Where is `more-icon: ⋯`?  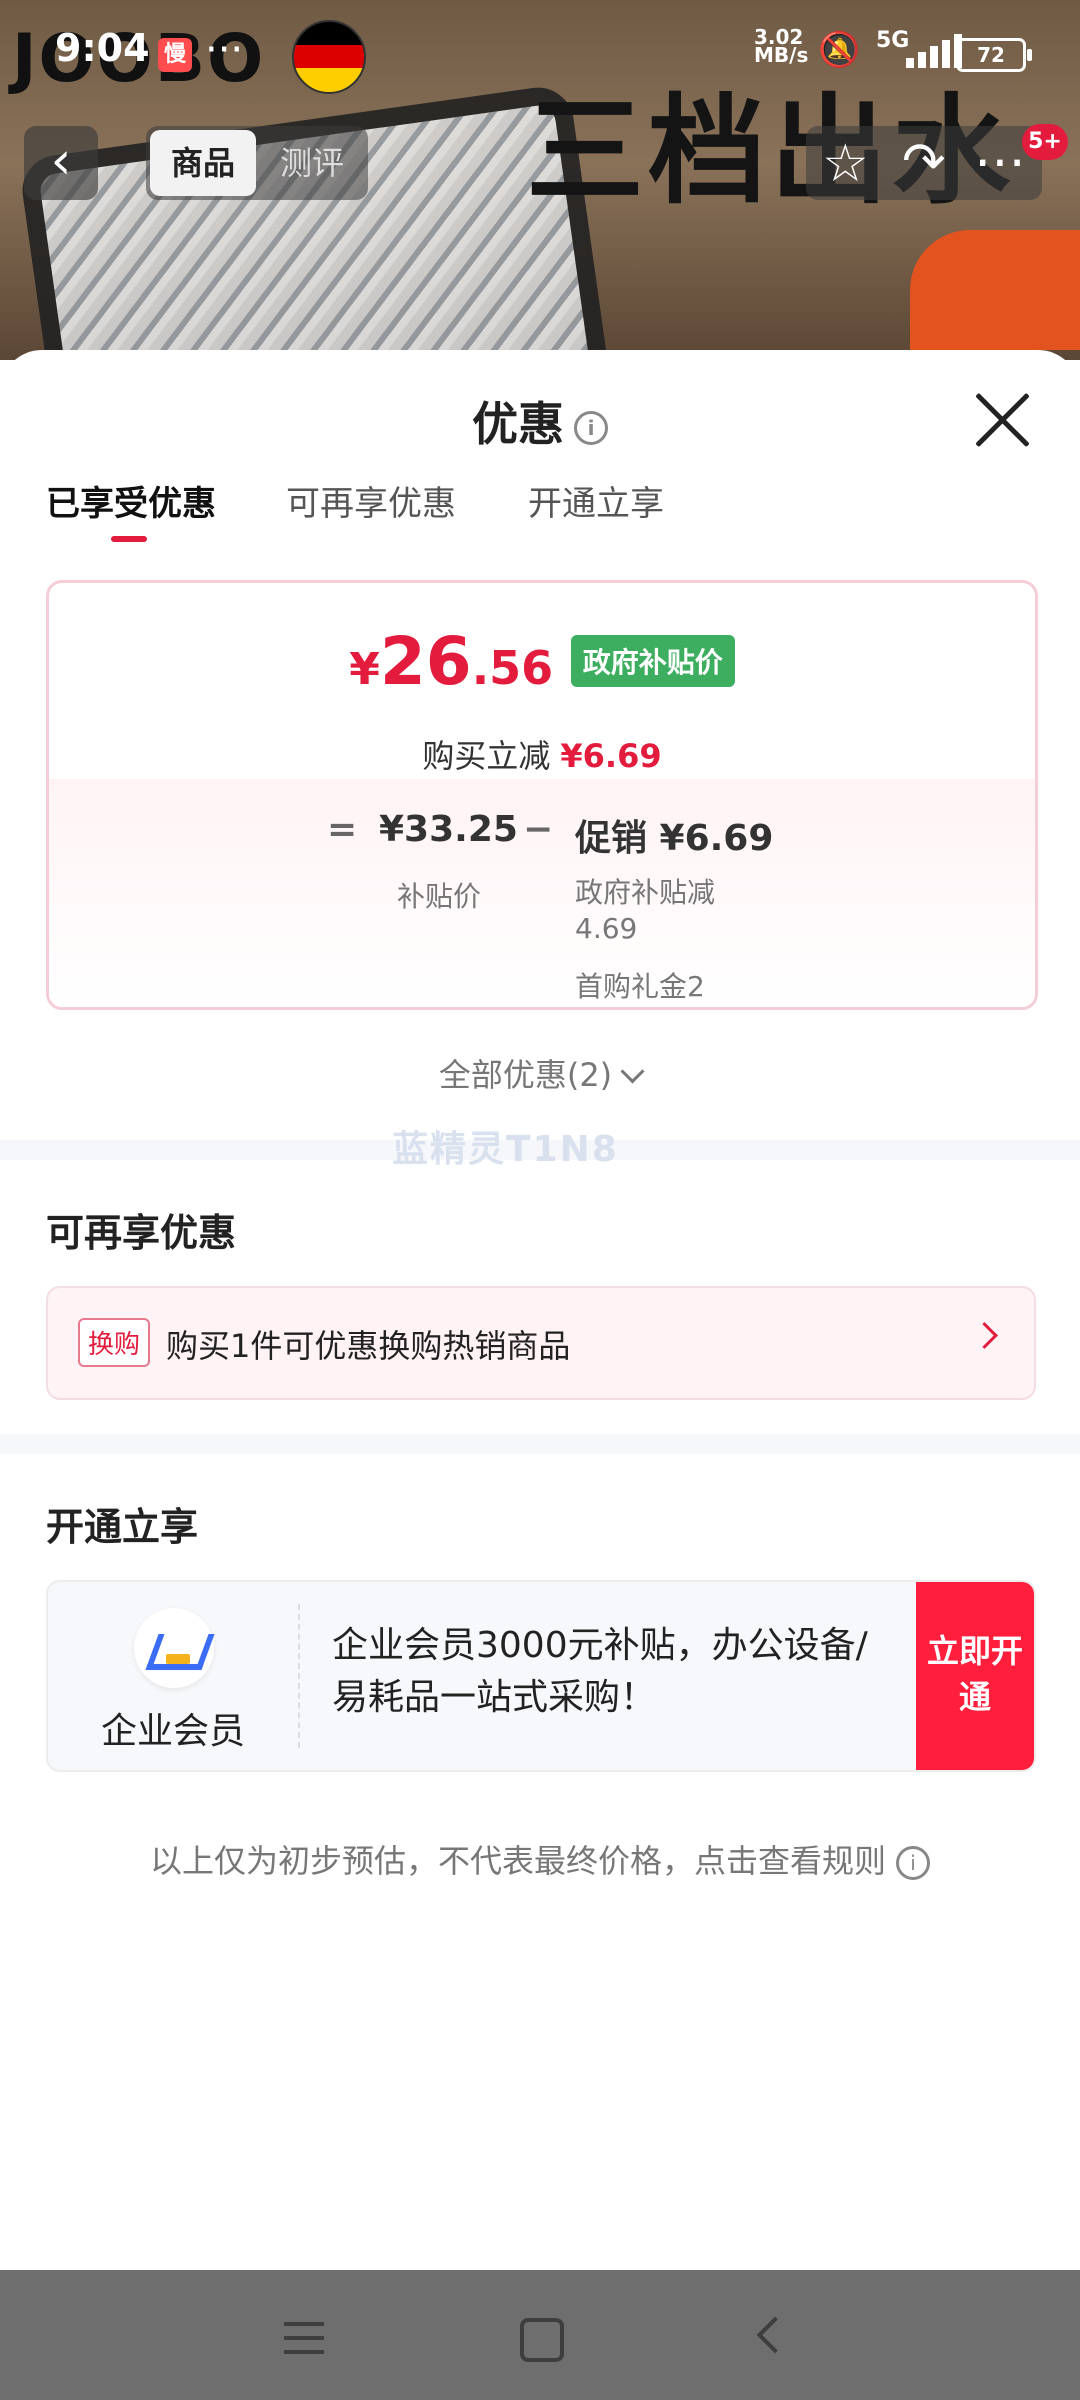
more-icon: ⋯ is located at coordinates (1000, 162).